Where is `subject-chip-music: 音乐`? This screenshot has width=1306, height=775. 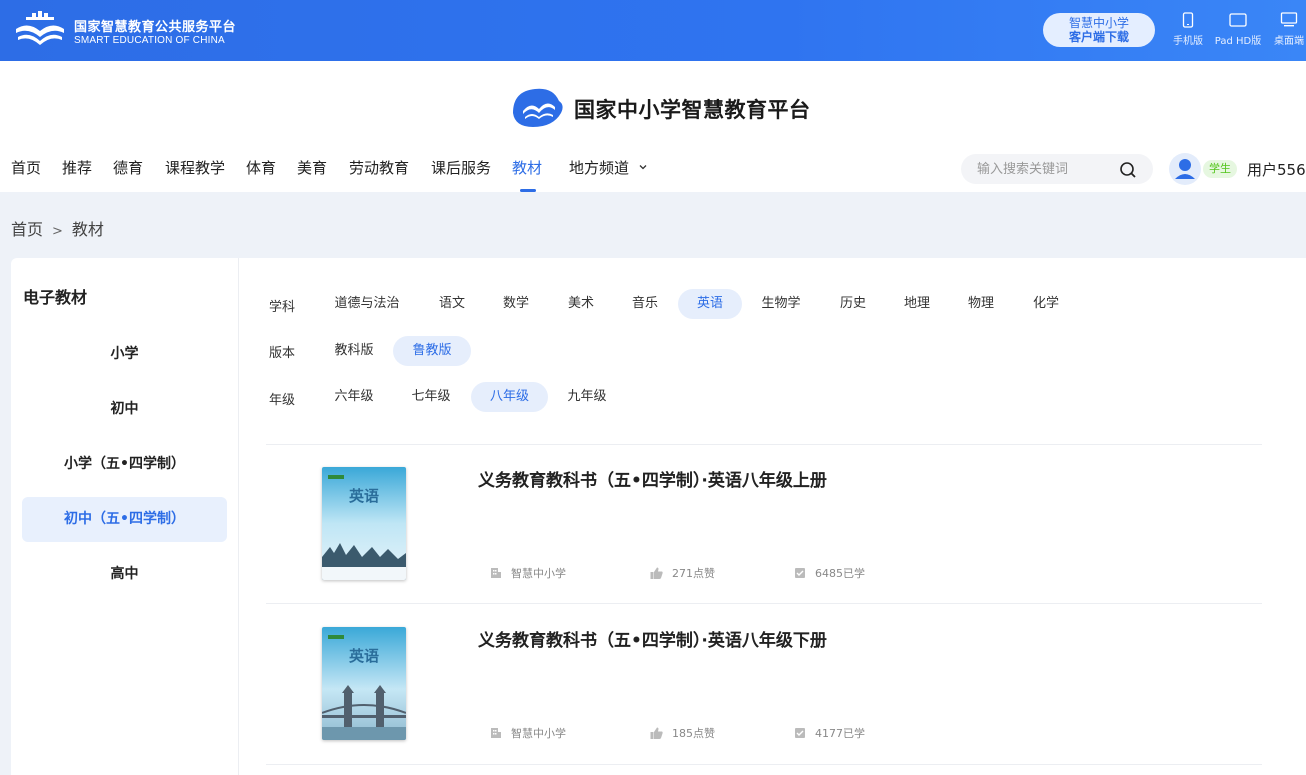 subject-chip-music: 音乐 is located at coordinates (645, 304).